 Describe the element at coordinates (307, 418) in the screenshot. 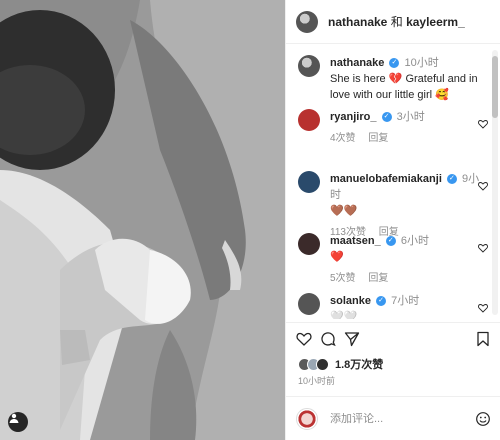

I see `current-user-avatar` at that location.